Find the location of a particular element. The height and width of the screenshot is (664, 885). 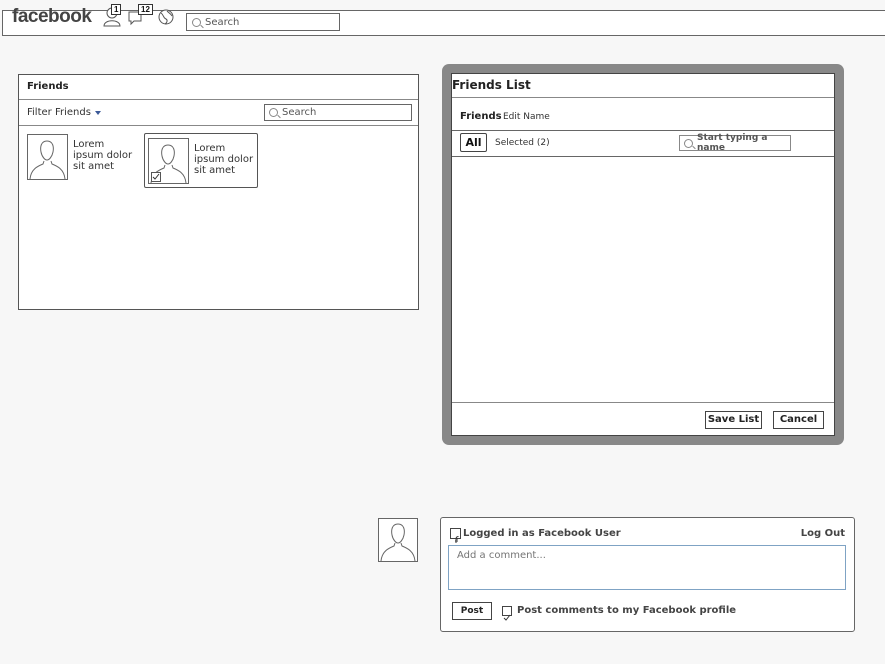

friends-panel-title: Friends is located at coordinates (48, 86).